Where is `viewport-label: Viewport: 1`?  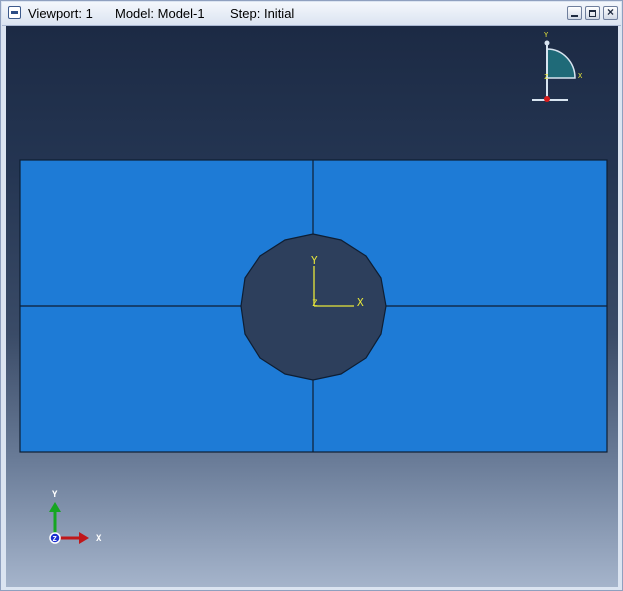 viewport-label: Viewport: 1 is located at coordinates (60, 13).